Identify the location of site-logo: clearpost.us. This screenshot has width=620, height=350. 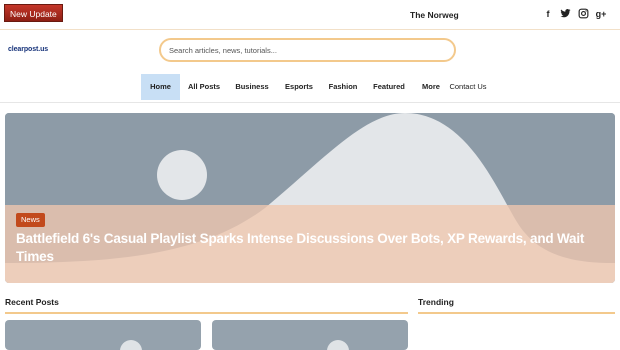
(28, 49).